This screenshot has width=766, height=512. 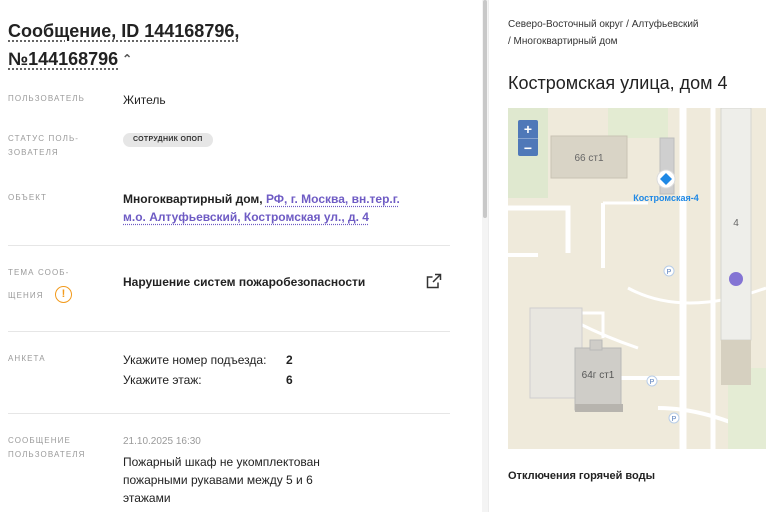 What do you see at coordinates (162, 441) in the screenshot?
I see `message-date: 21.10.2025 16:30` at bounding box center [162, 441].